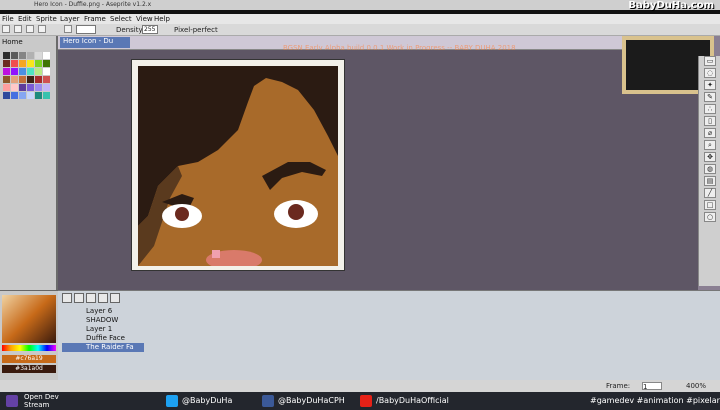 The height and width of the screenshot is (410, 720). Describe the element at coordinates (710, 145) in the screenshot. I see `zoom-tool-icon: ⌕` at that location.